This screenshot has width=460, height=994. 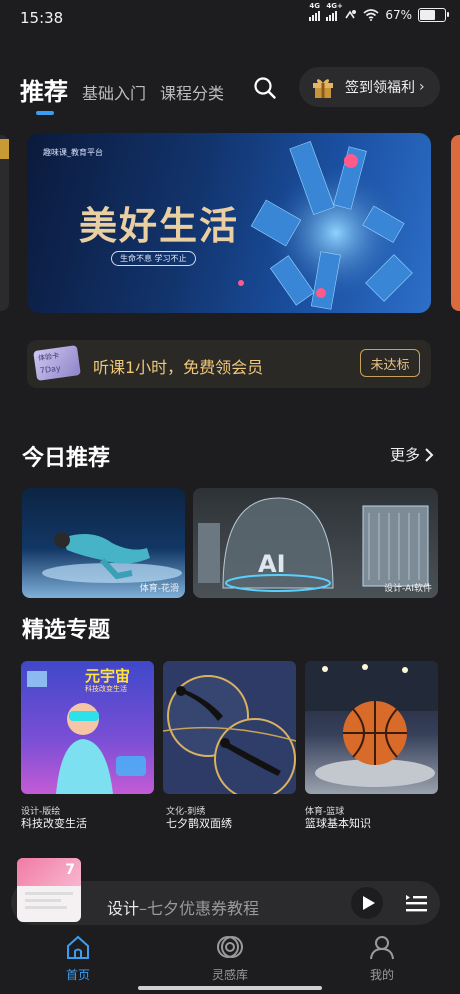 What do you see at coordinates (73, 152) in the screenshot?
I see `banner-brand: 趣味课_教育平台` at bounding box center [73, 152].